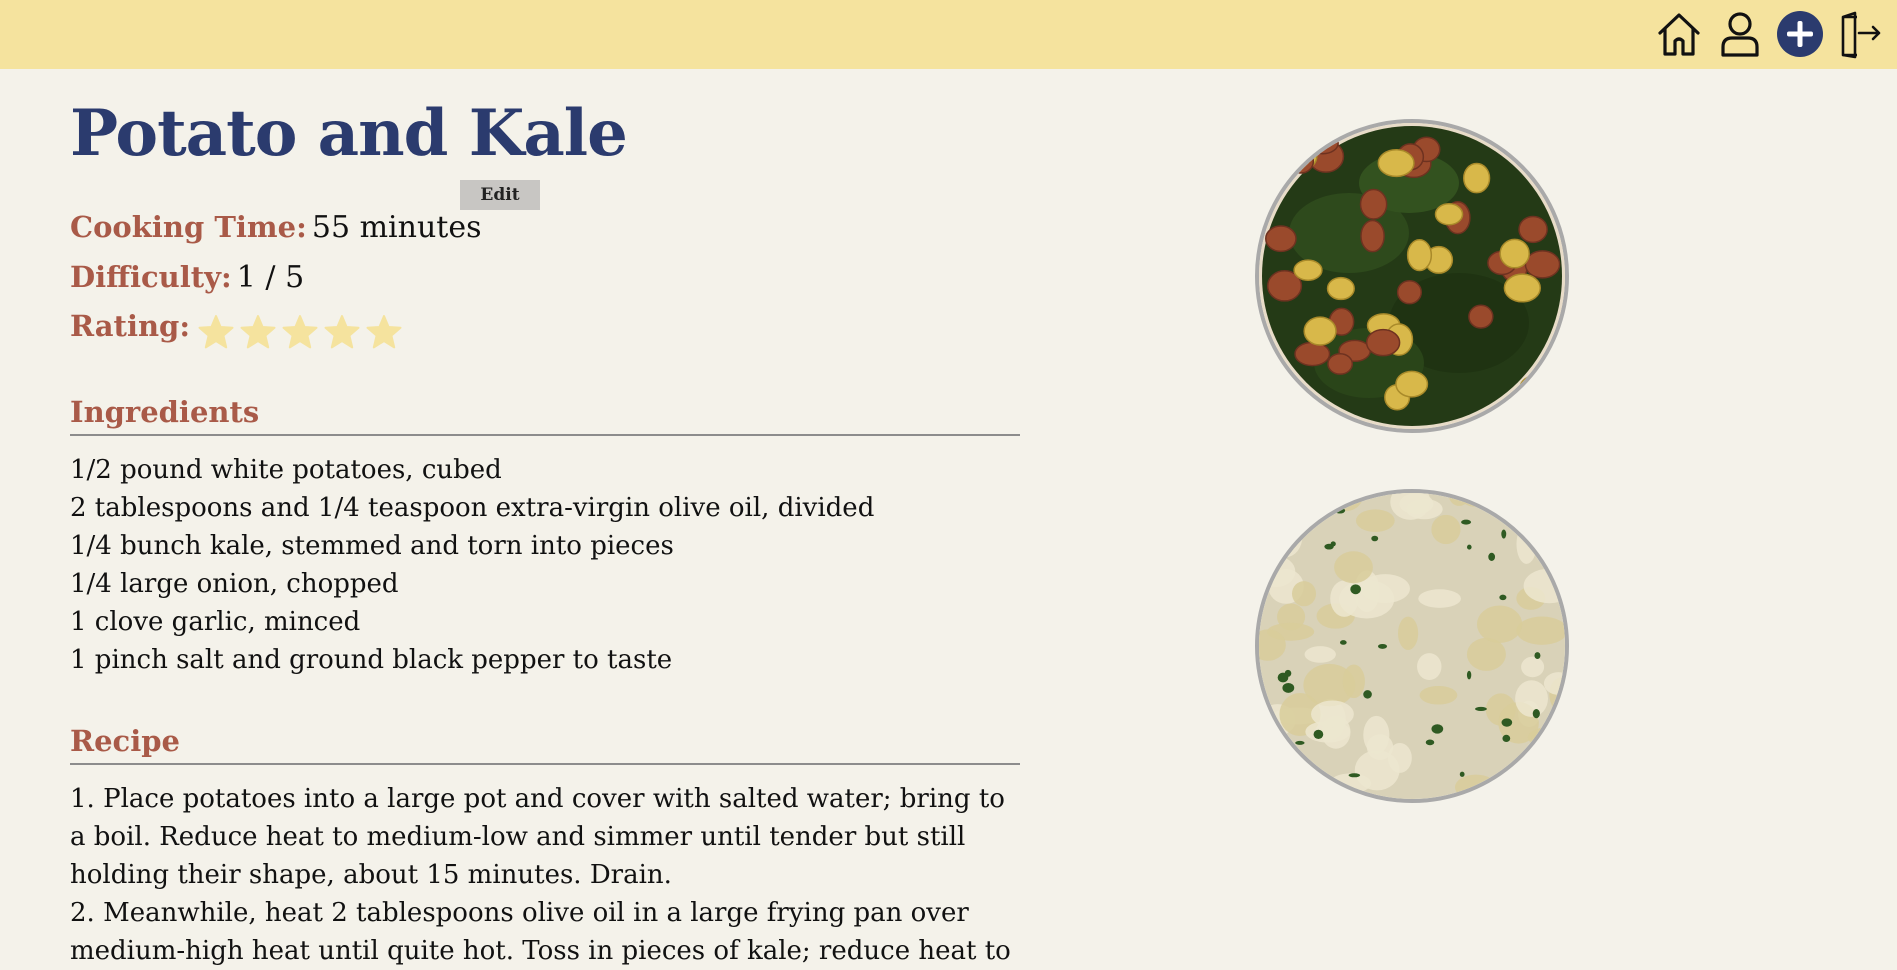  What do you see at coordinates (1679, 34) in the screenshot?
I see `home-icon` at bounding box center [1679, 34].